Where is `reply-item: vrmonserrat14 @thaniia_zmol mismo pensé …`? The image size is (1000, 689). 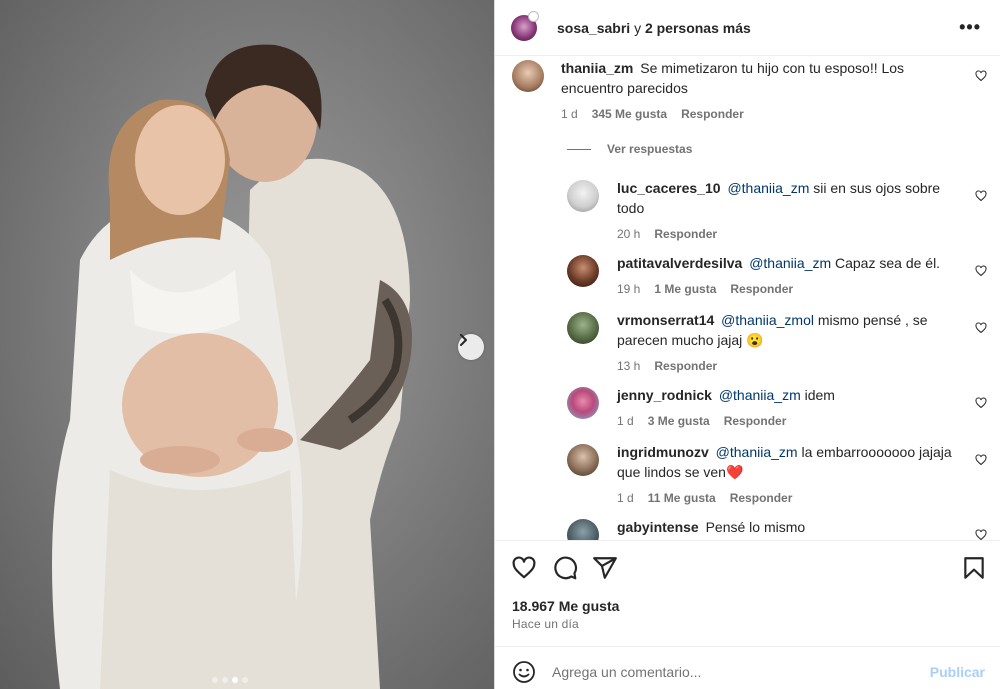 reply-item: vrmonserrat14 @thaniia_zmol mismo pensé … is located at coordinates (767, 344).